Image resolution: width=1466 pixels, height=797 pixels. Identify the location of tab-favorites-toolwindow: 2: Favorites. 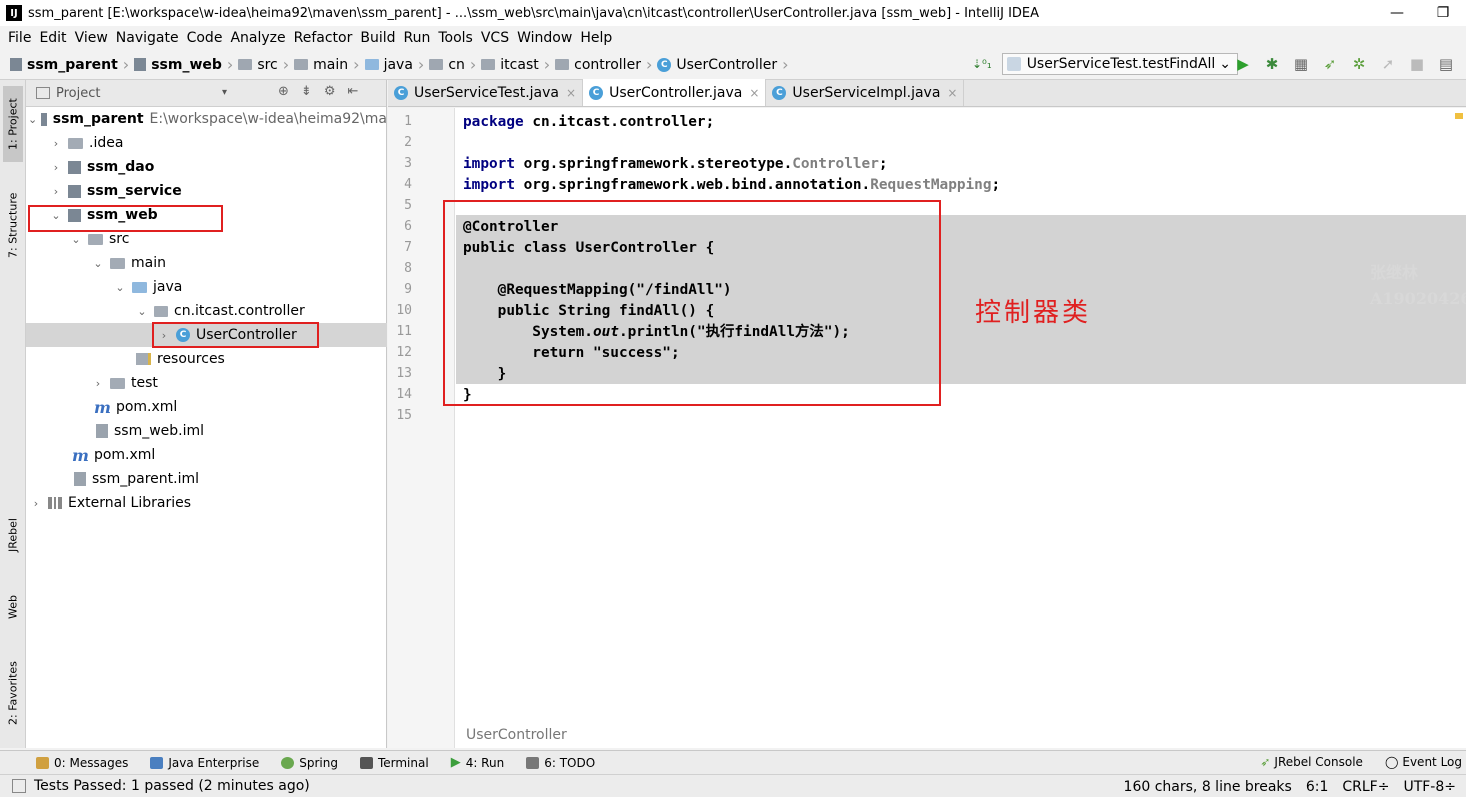
(13, 693).